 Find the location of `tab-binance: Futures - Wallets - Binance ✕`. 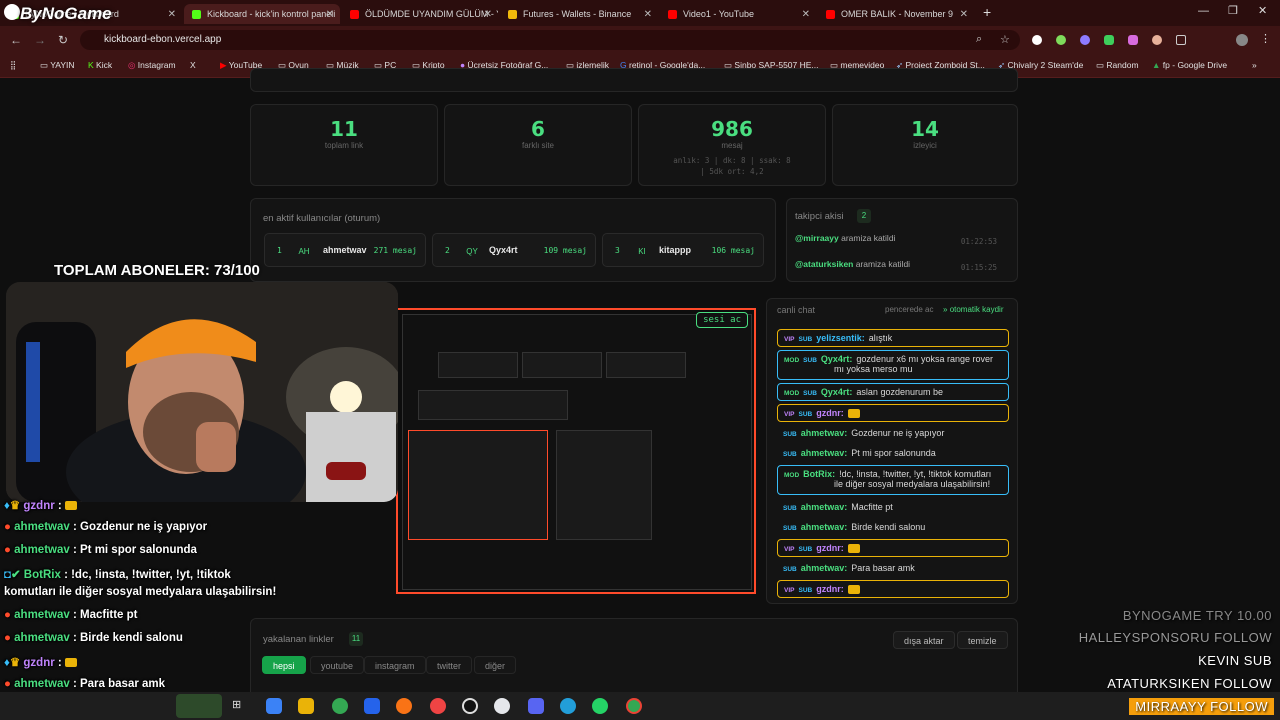

tab-binance: Futures - Wallets - Binance ✕ is located at coordinates (579, 14).